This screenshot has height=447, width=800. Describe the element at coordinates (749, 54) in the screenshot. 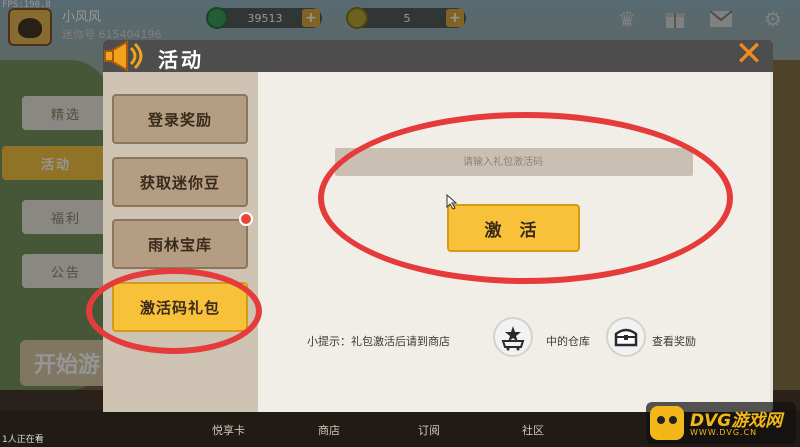

I see `close-icon: ✕` at that location.